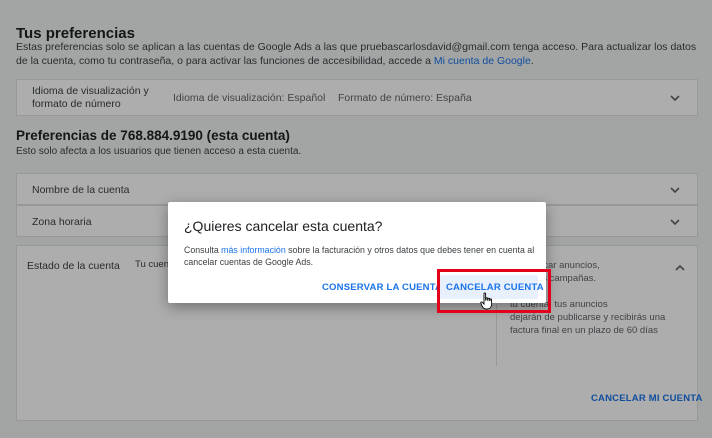 The image size is (712, 438). I want to click on highlight-box, so click(494, 291).